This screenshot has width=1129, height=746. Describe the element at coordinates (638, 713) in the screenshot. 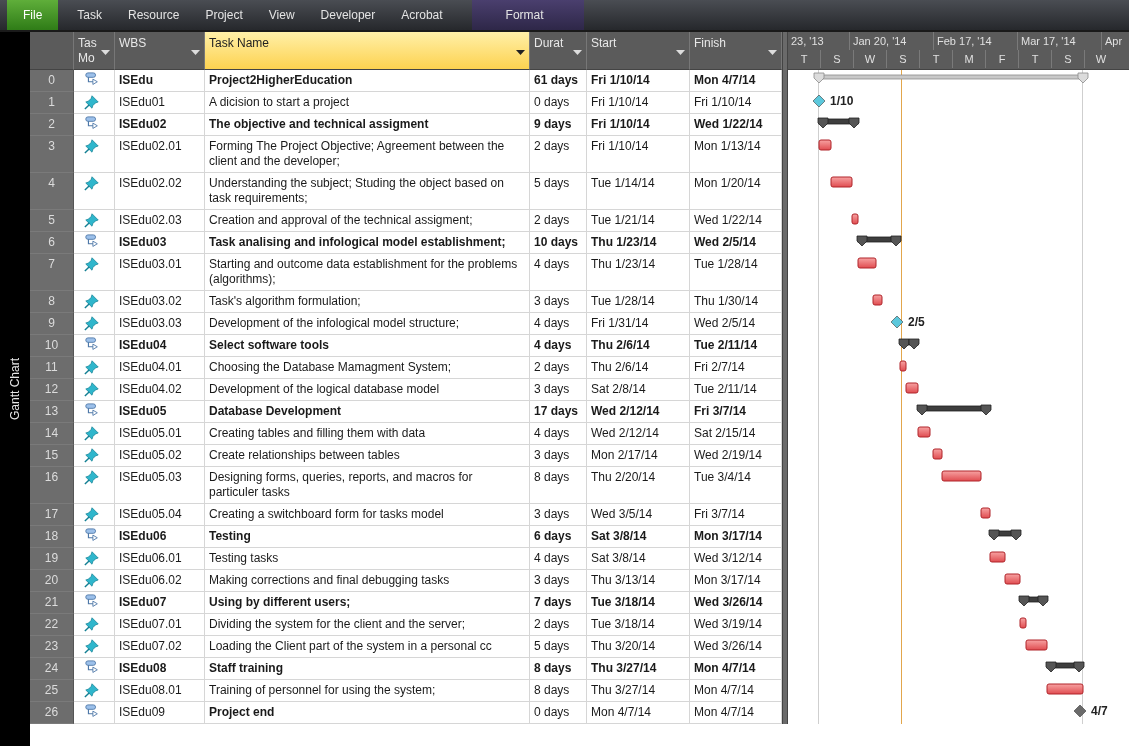

I see `start-cell: Mon 4/7/14` at that location.